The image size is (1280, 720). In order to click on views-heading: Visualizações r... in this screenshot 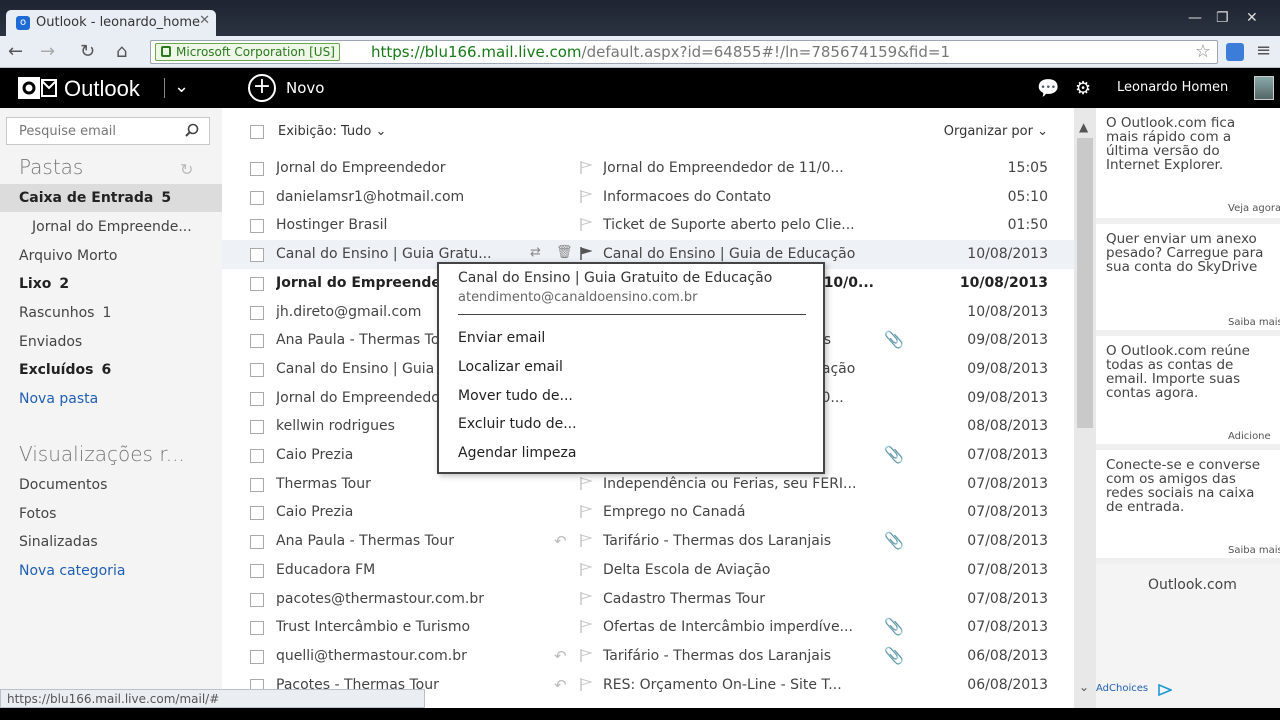, I will do `click(102, 454)`.